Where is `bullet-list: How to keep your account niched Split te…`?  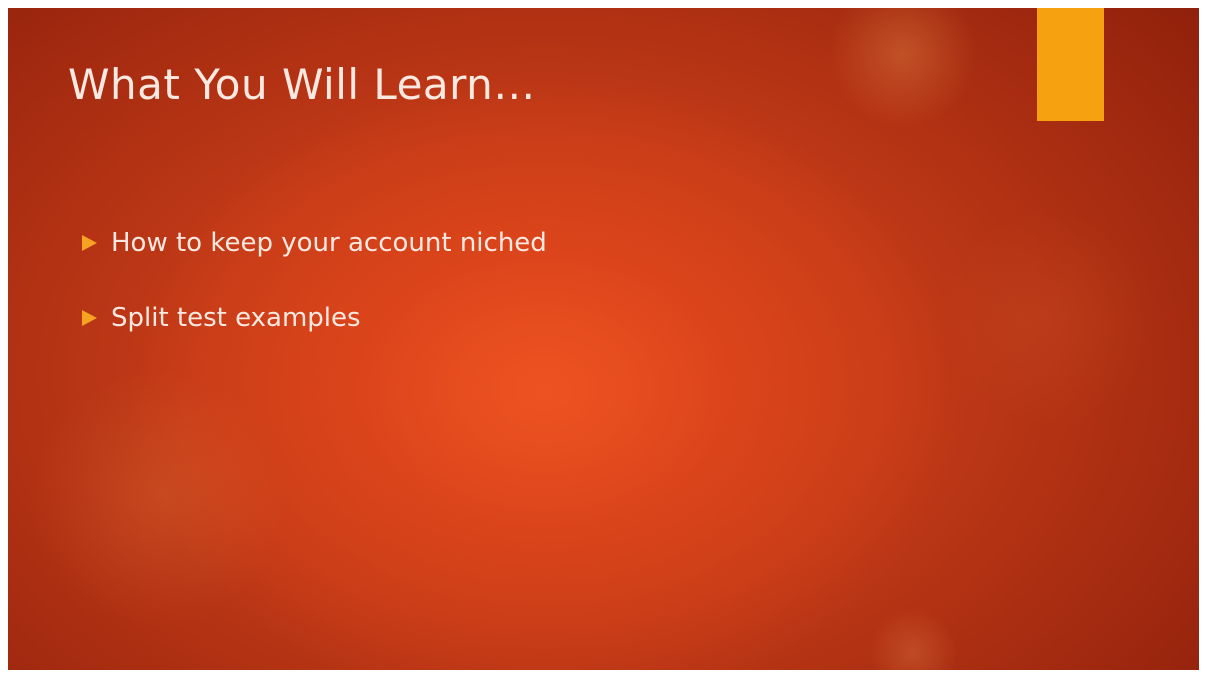
bullet-list: How to keep your account niched Split te… is located at coordinates (314, 298).